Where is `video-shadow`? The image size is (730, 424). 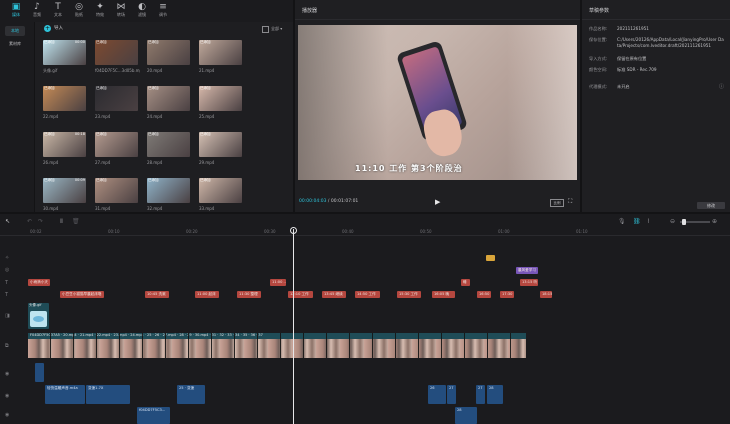
video-shadow is located at coordinates (343, 102).